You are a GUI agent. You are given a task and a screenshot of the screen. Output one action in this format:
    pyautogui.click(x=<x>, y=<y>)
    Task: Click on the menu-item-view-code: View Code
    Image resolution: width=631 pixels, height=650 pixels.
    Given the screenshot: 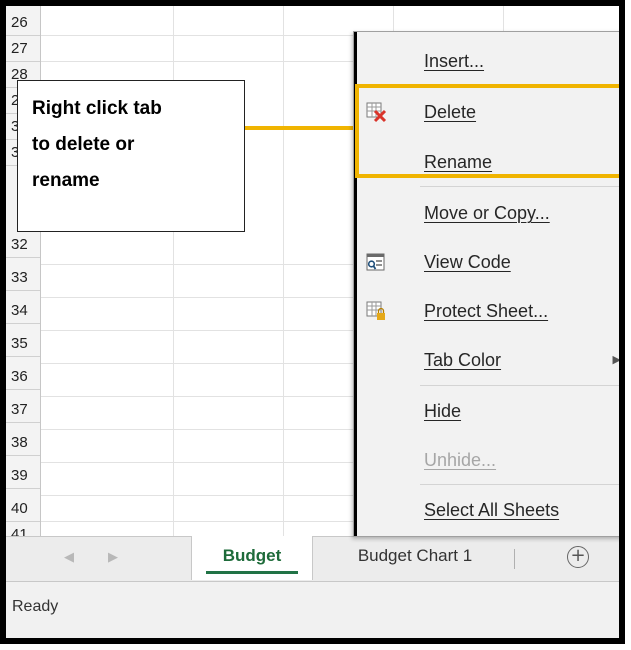 What is the action you would take?
    pyautogui.click(x=486, y=262)
    